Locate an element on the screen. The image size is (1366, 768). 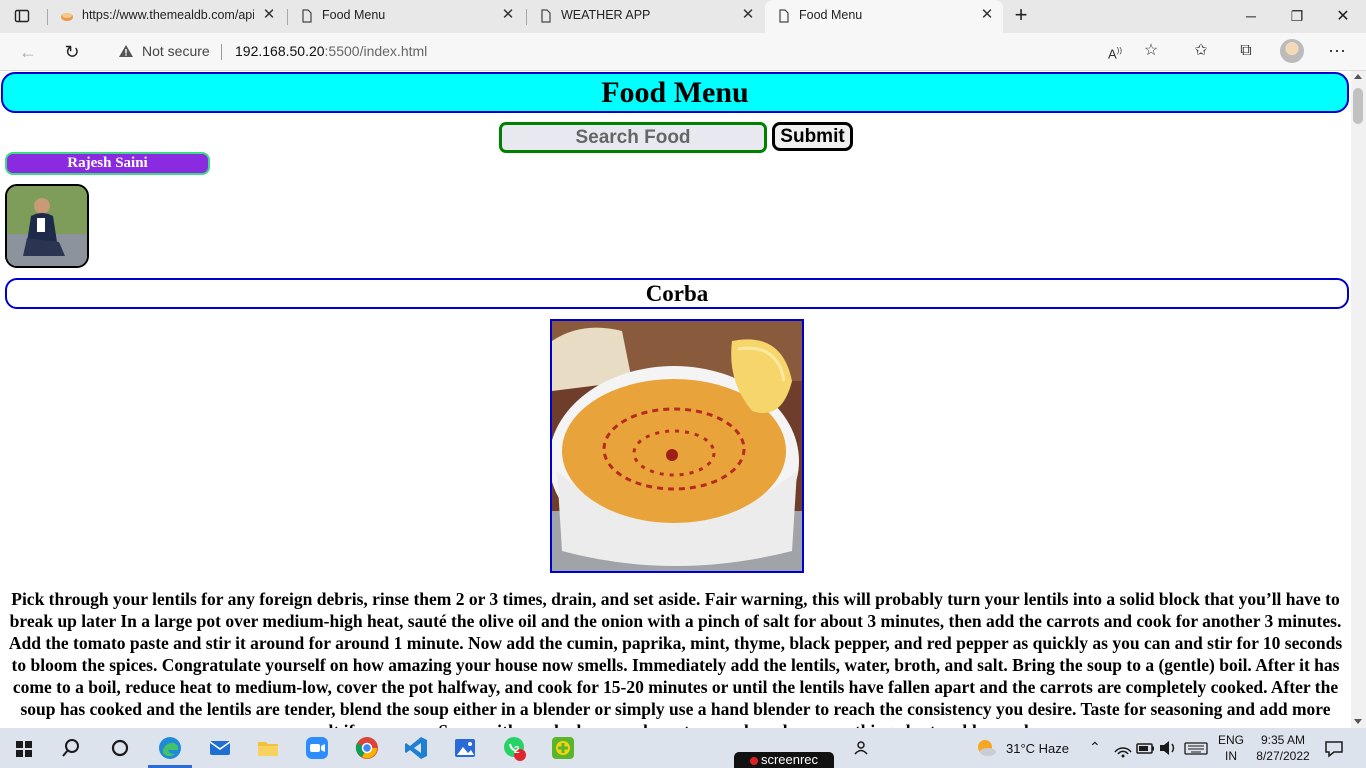
read-aloud-icon: A)) is located at coordinates (1115, 51).